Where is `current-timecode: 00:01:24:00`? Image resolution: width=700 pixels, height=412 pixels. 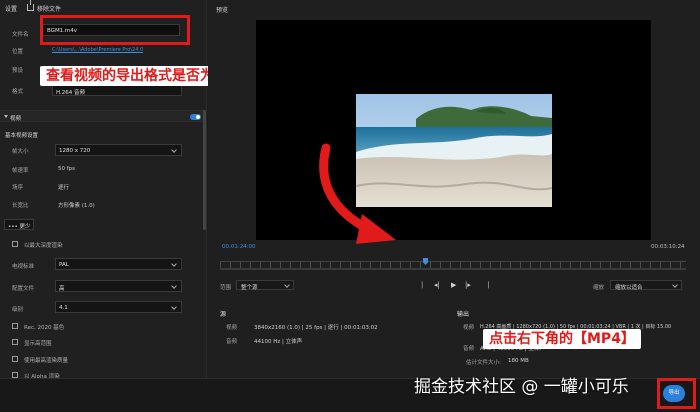 current-timecode: 00:01:24:00 is located at coordinates (239, 247).